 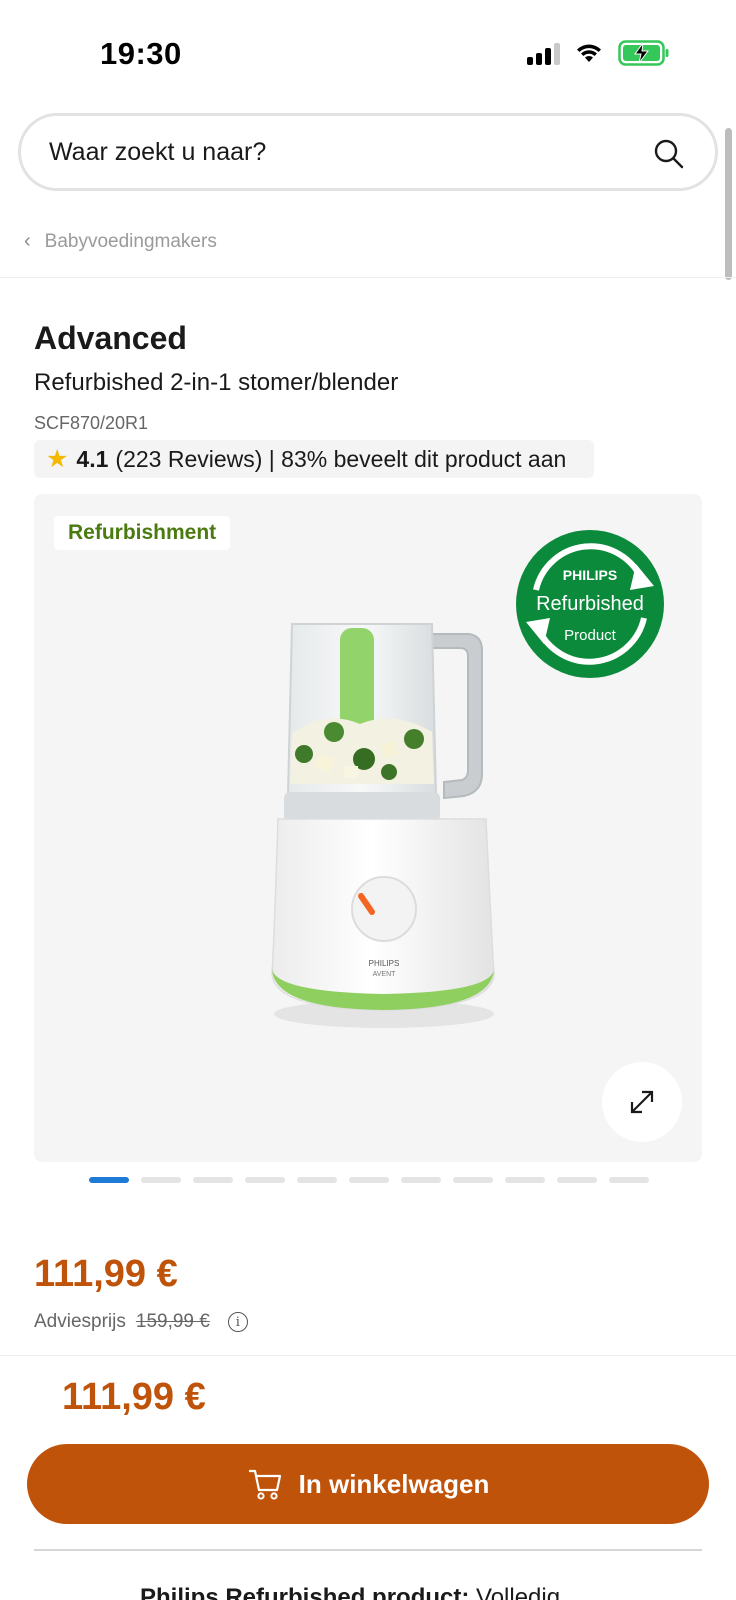 What do you see at coordinates (728, 204) in the screenshot?
I see `scrollbar` at bounding box center [728, 204].